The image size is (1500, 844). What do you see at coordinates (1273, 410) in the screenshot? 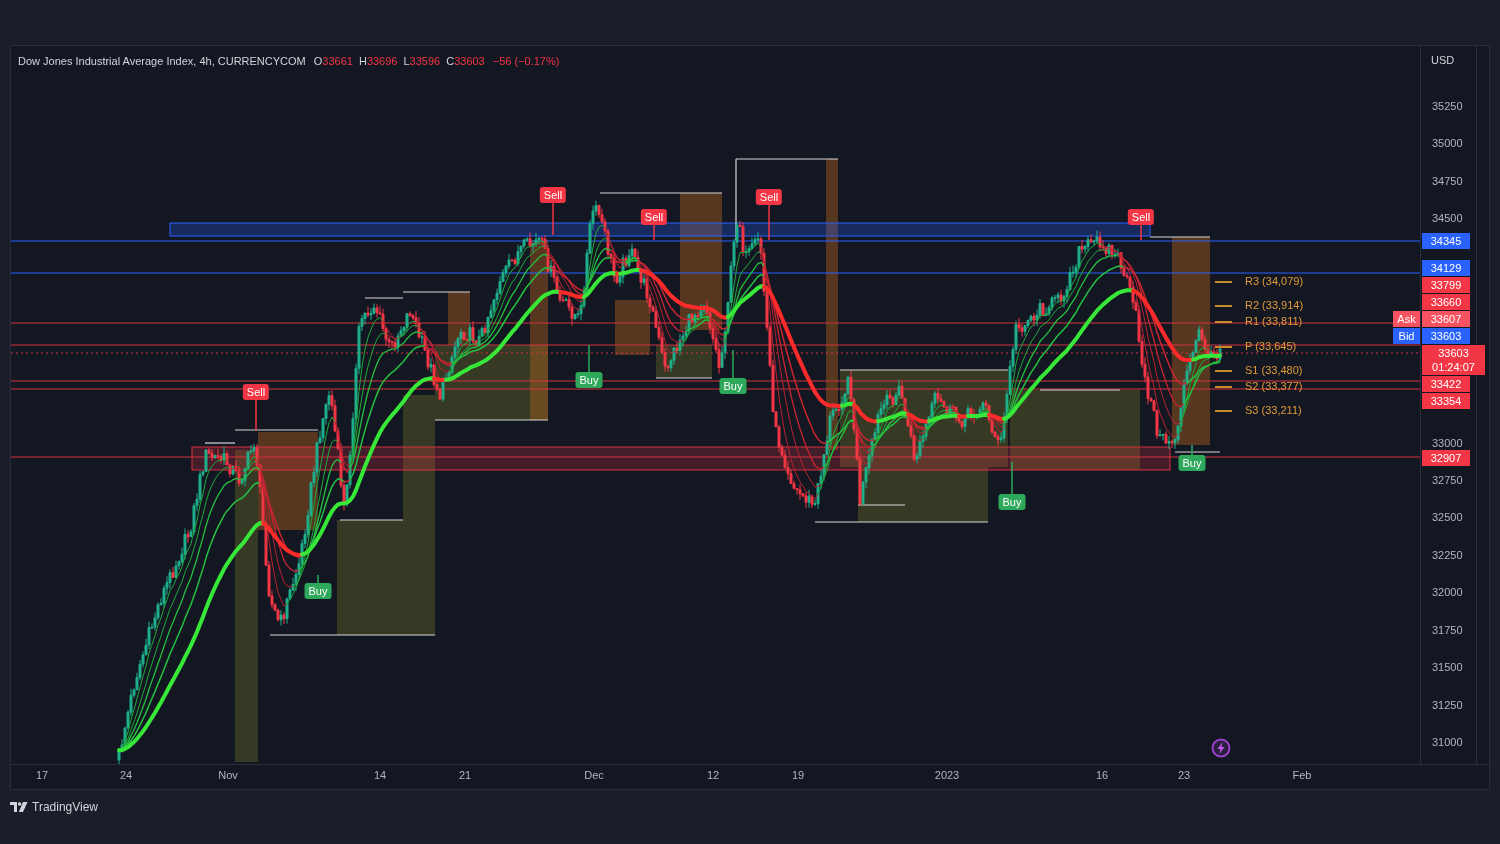
I see `pivot-level-label: S3 (33,211)` at bounding box center [1273, 410].